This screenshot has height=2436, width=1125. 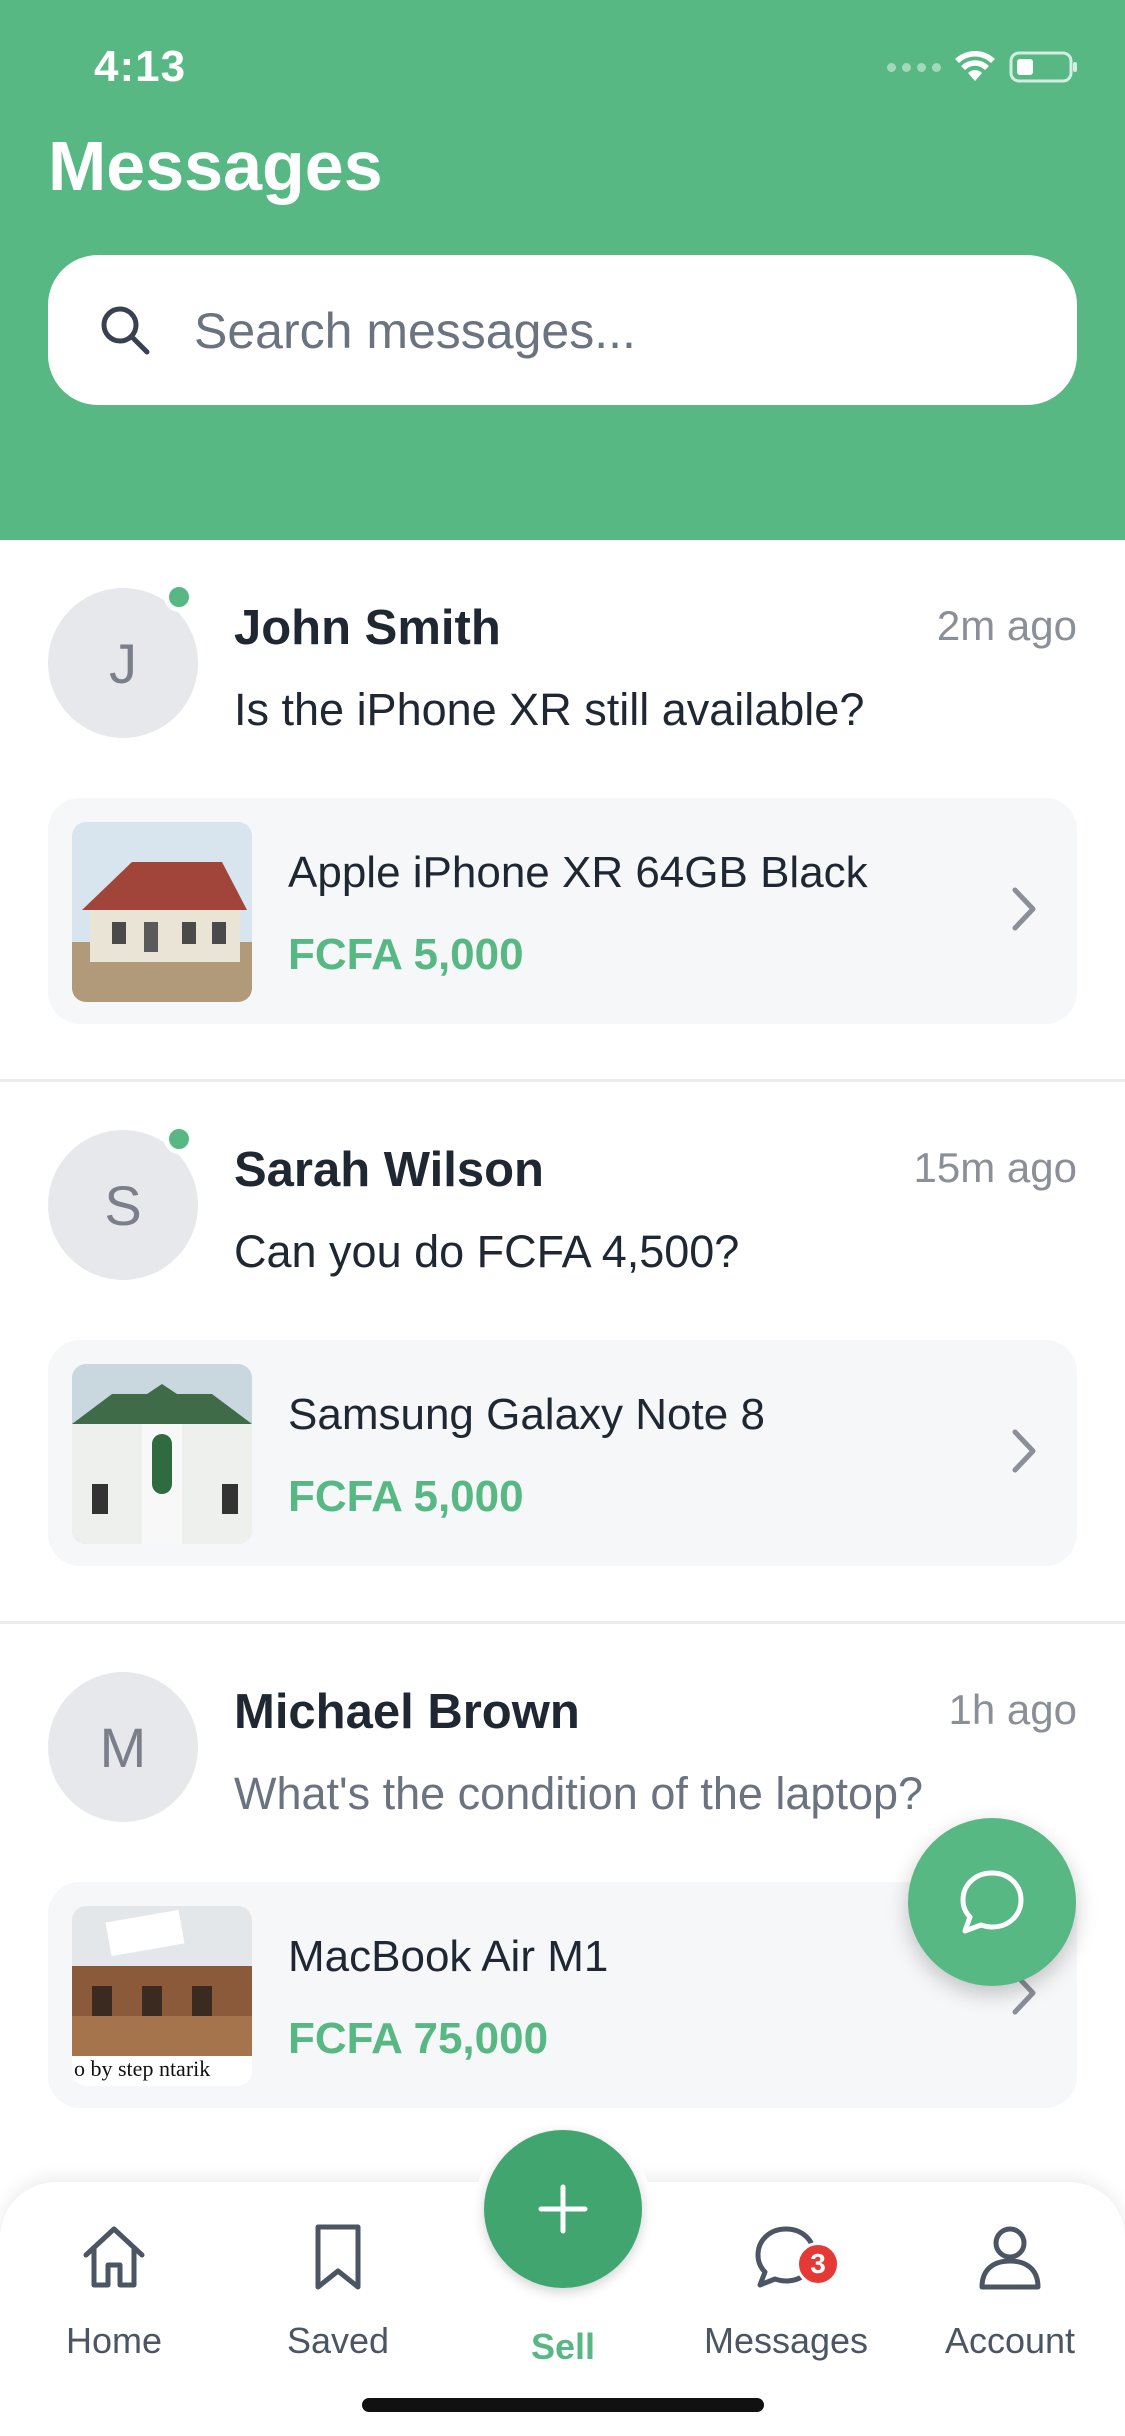 I want to click on message-time: 15m ago, so click(x=995, y=1167).